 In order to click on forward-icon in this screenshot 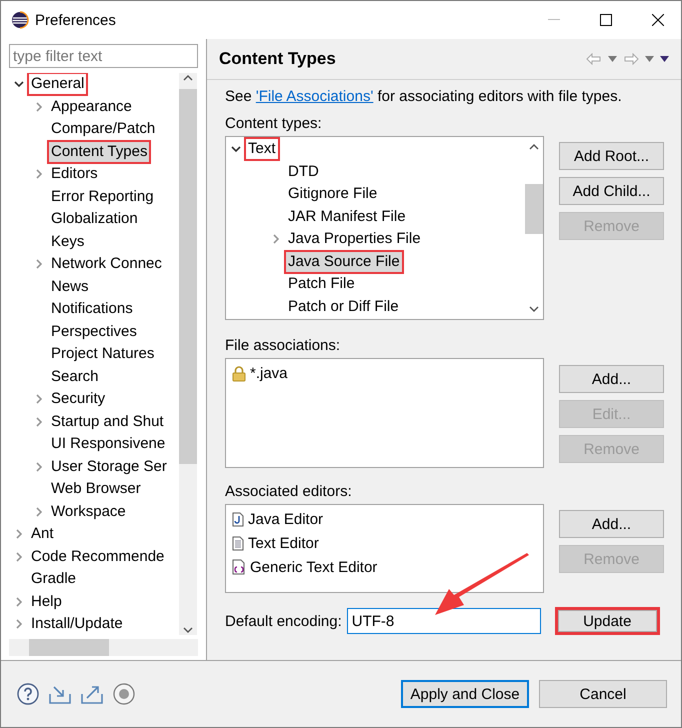, I will do `click(631, 59)`.